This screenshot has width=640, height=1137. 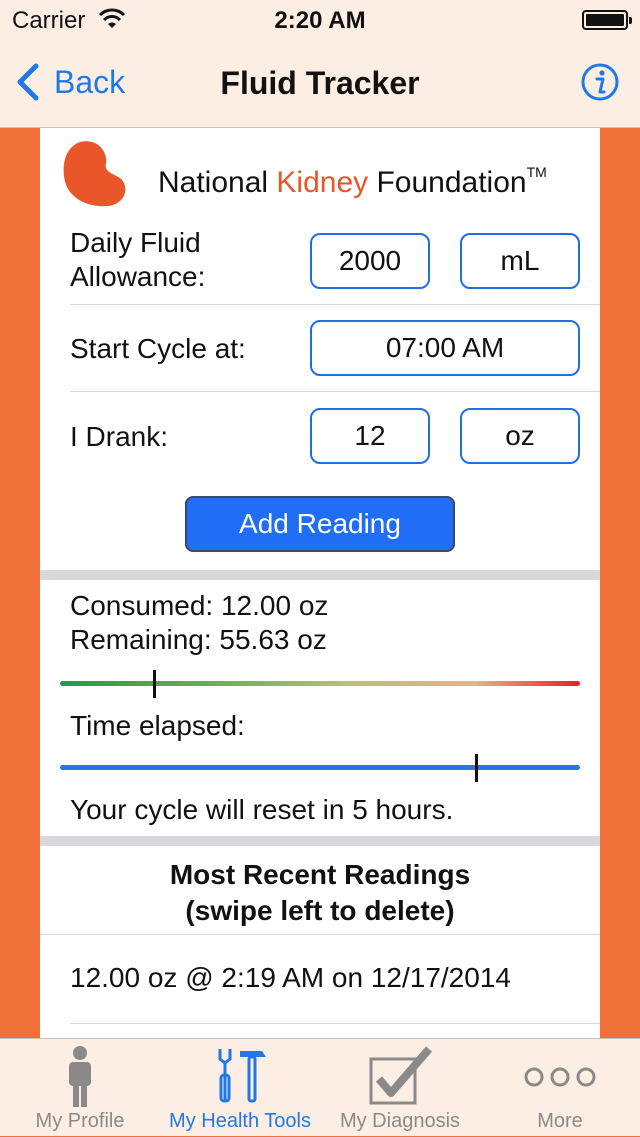 What do you see at coordinates (445, 348) in the screenshot?
I see `start-cycle-field: 07:00 AM` at bounding box center [445, 348].